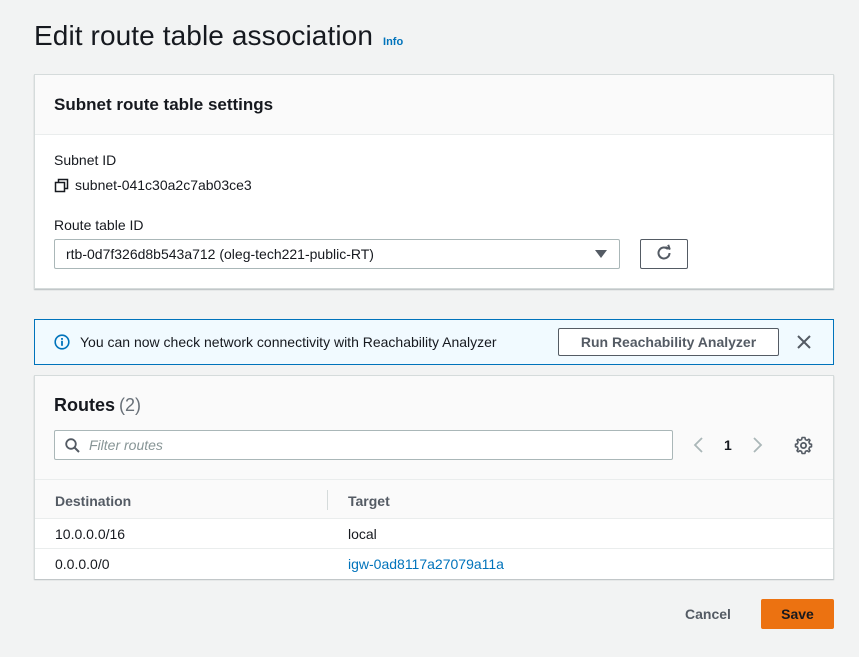 This screenshot has height=657, width=859. I want to click on target-cell: local, so click(362, 534).